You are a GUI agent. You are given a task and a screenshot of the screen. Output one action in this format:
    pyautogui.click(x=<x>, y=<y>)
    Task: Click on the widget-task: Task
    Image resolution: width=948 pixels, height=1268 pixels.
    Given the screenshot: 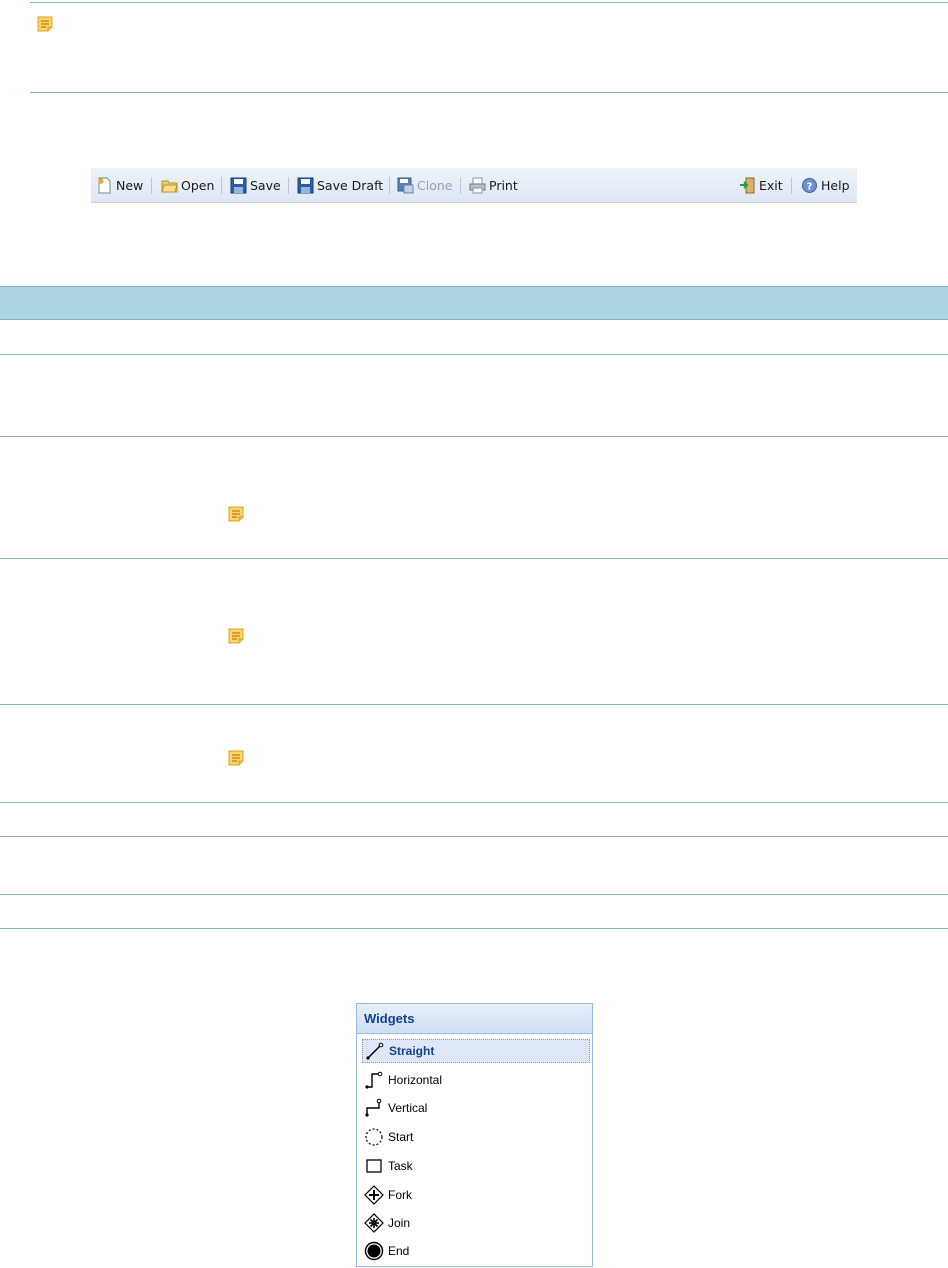 What is the action you would take?
    pyautogui.click(x=476, y=1166)
    